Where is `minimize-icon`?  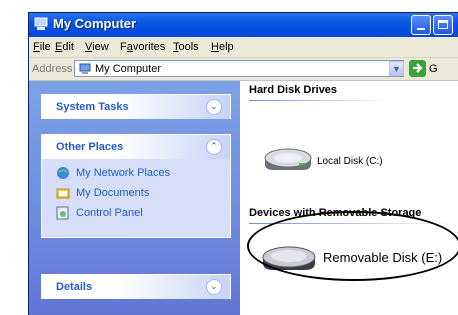 minimize-icon is located at coordinates (421, 29).